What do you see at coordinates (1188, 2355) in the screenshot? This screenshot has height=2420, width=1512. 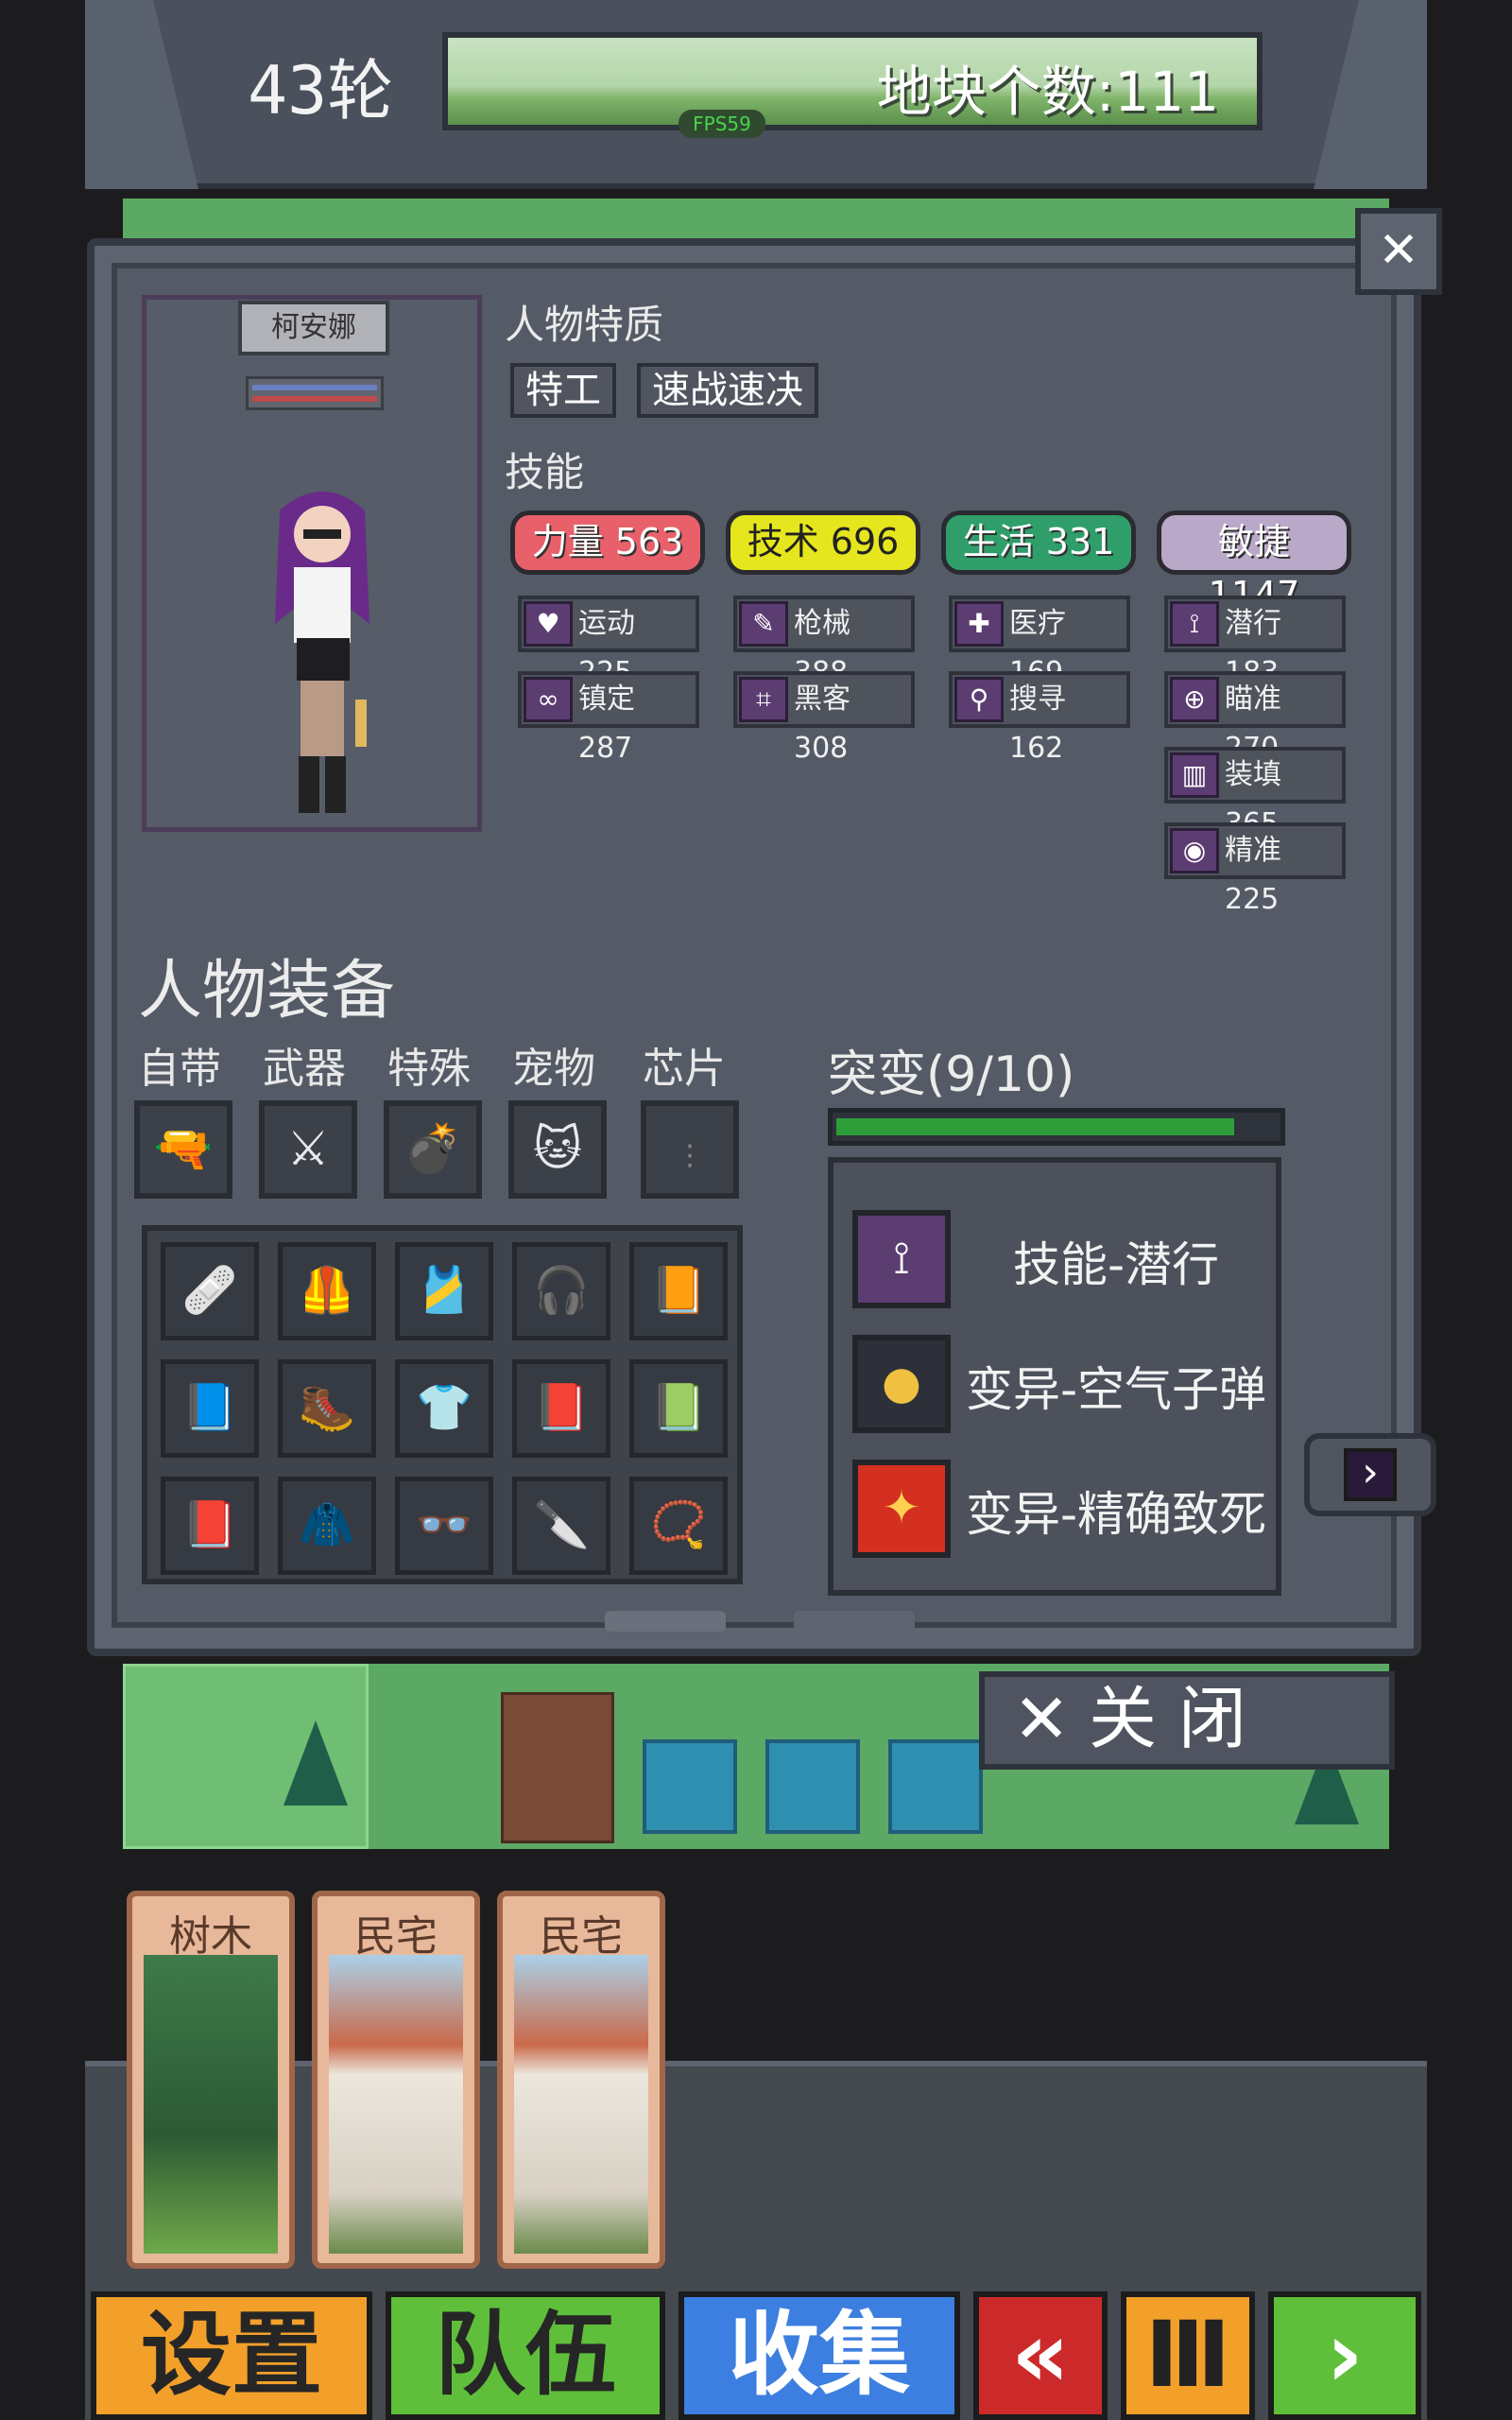 I see `speed-button: Ⅲ` at bounding box center [1188, 2355].